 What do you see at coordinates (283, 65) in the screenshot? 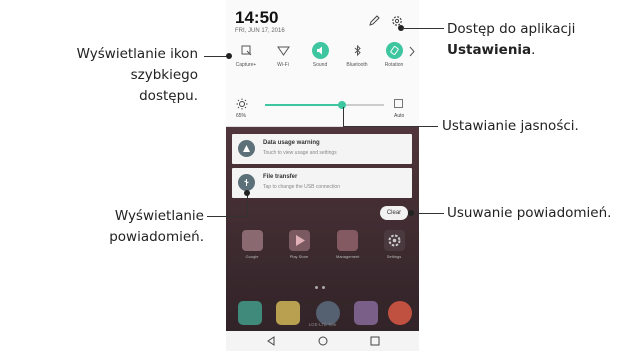
I see `quick-setting-label: Wi-Fi` at bounding box center [283, 65].